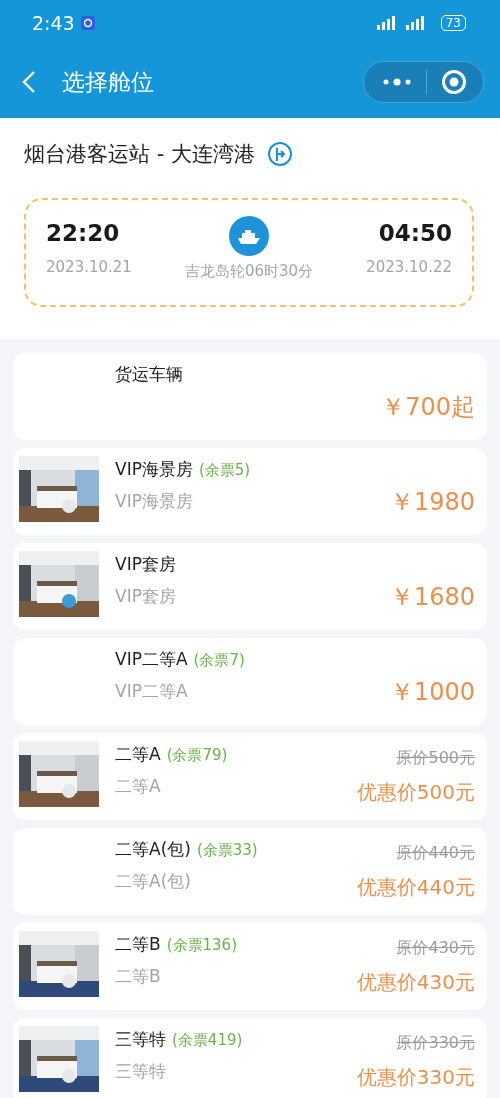 This screenshot has width=500, height=1098. What do you see at coordinates (201, 945) in the screenshot?
I see `remaining-tickets: (余票136)` at bounding box center [201, 945].